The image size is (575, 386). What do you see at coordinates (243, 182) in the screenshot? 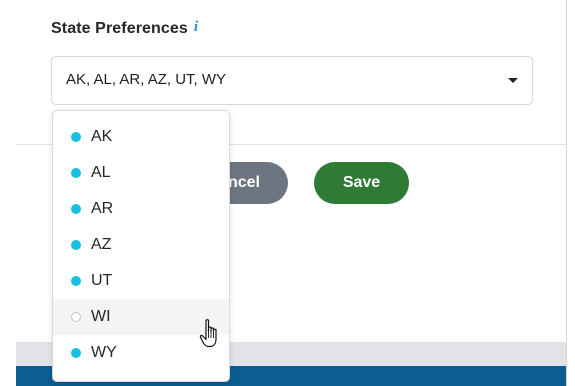
I see `cancel-button-label: ncel` at bounding box center [243, 182].